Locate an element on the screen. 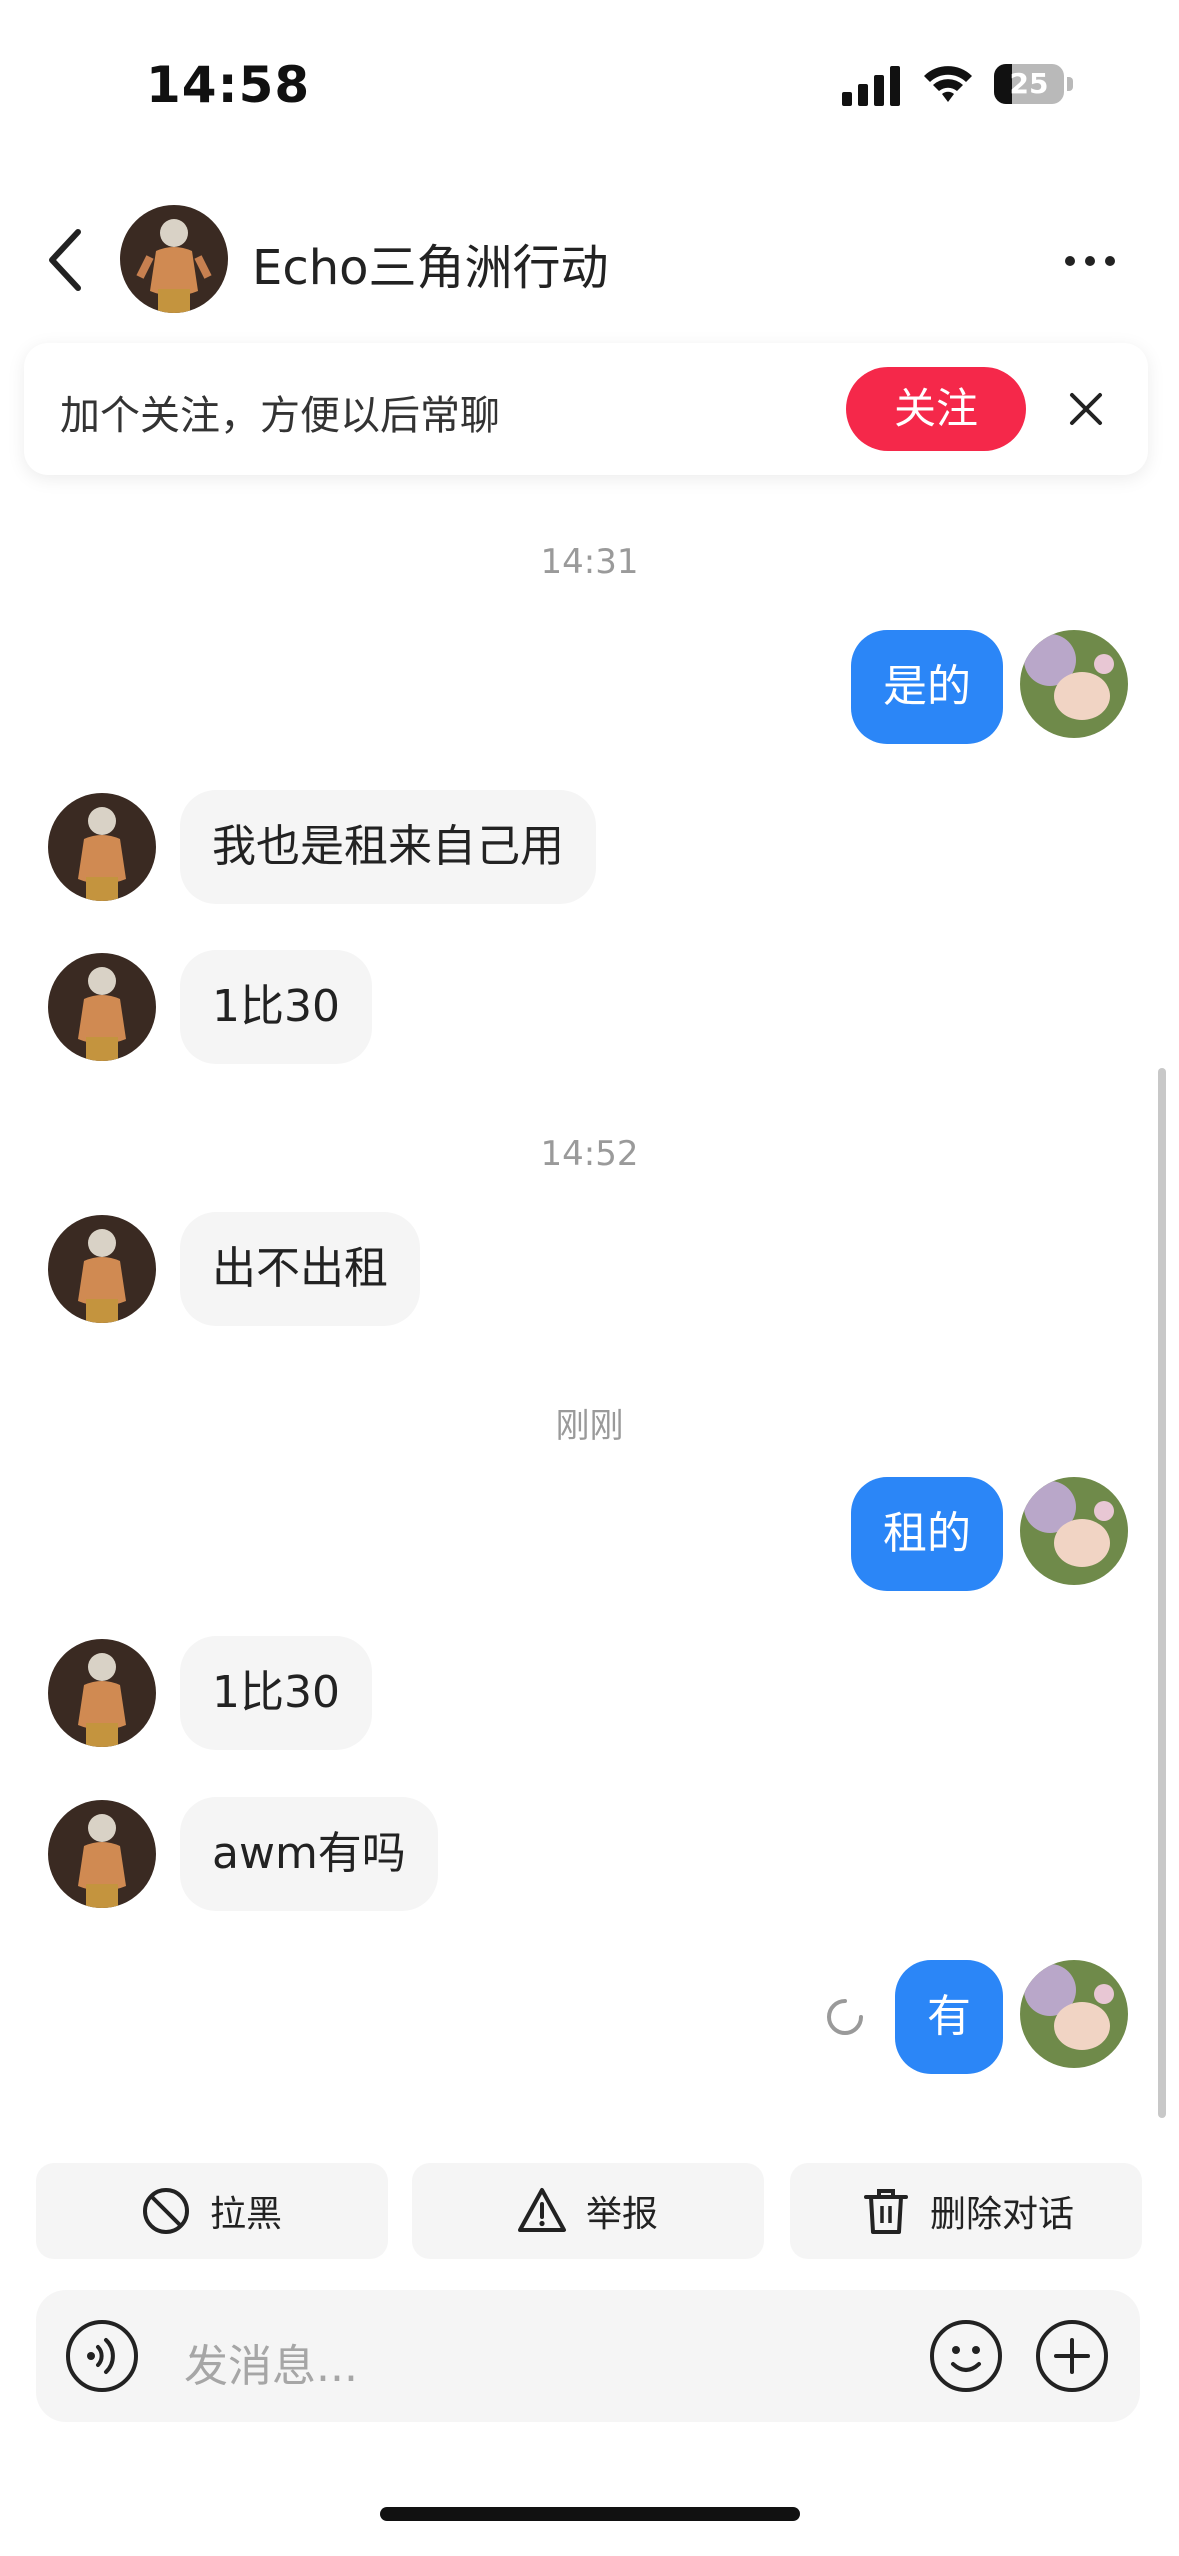 This screenshot has width=1179, height=2556. battery-indicator: 25 is located at coordinates (1034, 84).